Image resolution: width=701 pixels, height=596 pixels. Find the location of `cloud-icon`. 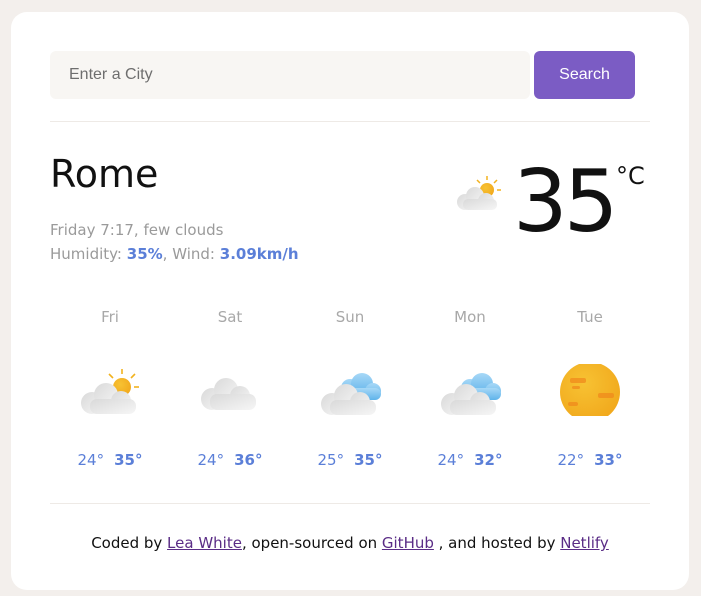

cloud-icon is located at coordinates (228, 394).